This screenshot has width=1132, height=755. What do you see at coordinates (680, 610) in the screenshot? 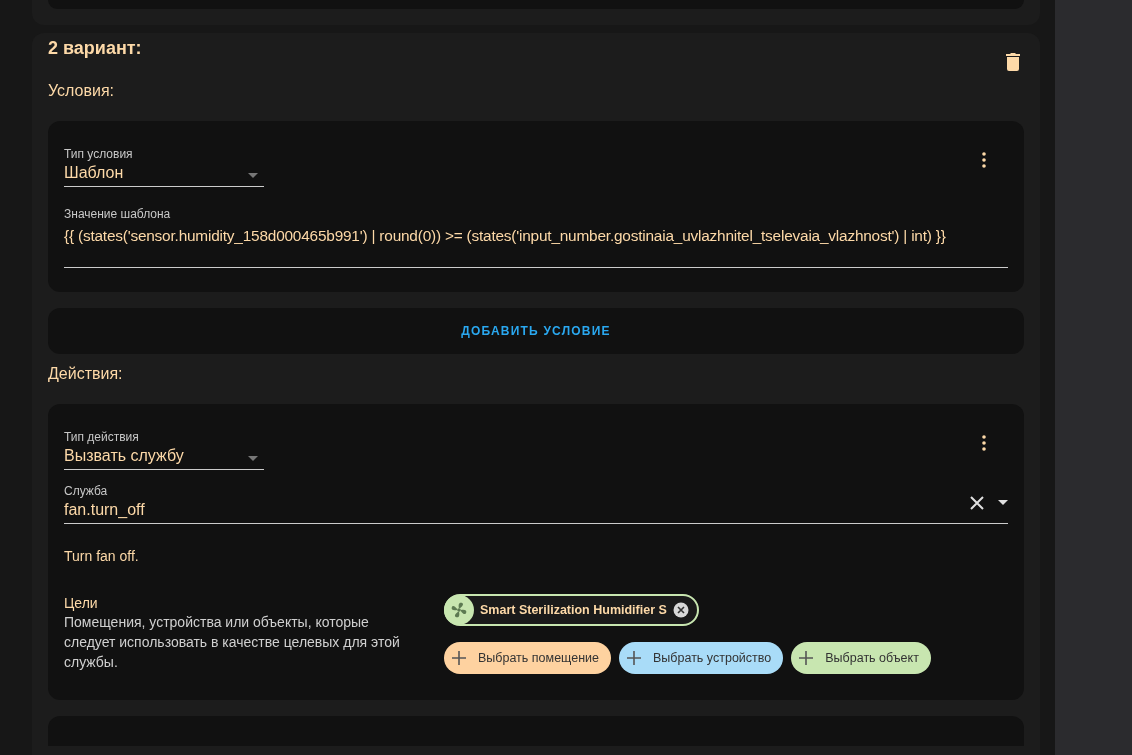
I see `remove-icon` at bounding box center [680, 610].